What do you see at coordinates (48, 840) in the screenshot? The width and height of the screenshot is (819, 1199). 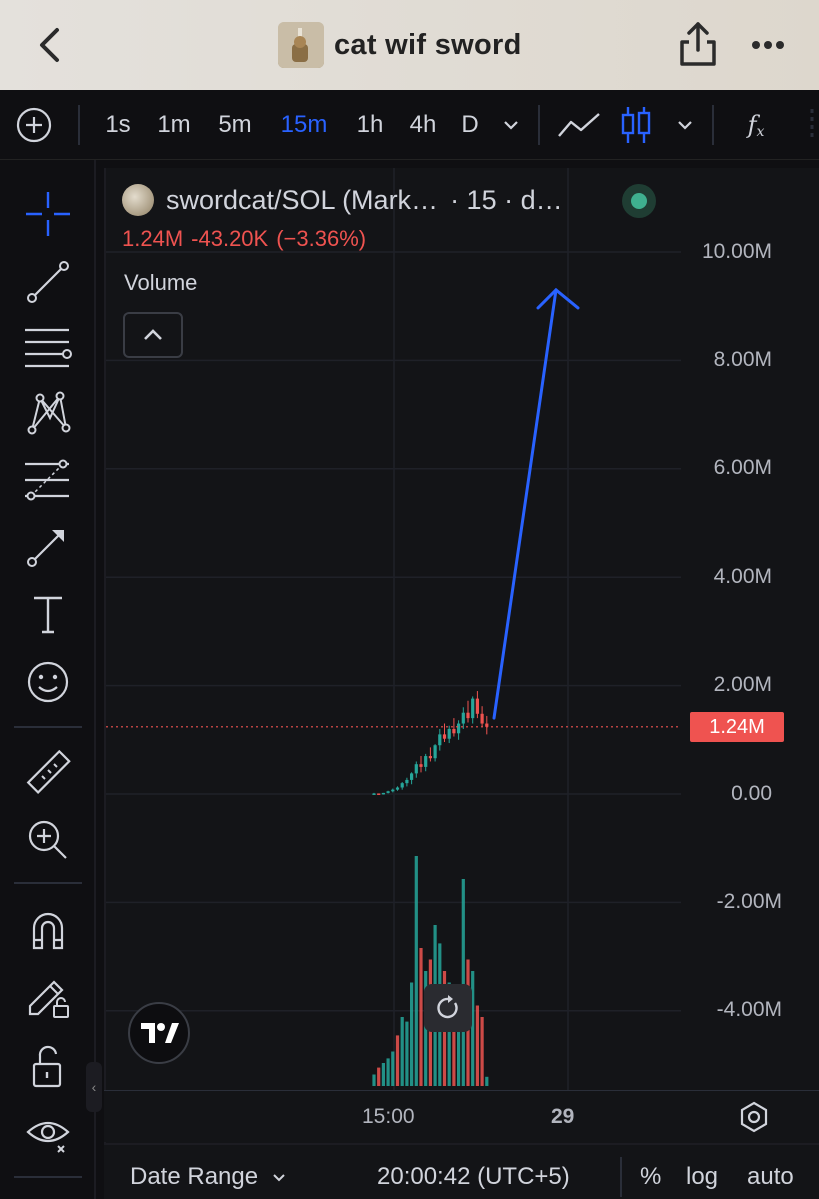 I see `zoom-in-icon` at bounding box center [48, 840].